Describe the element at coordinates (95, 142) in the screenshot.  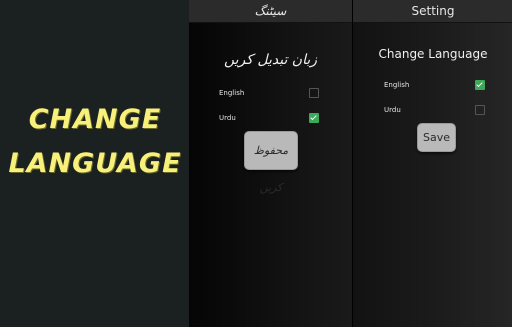
I see `promo-banner: CHANGE LANGUAGE` at that location.